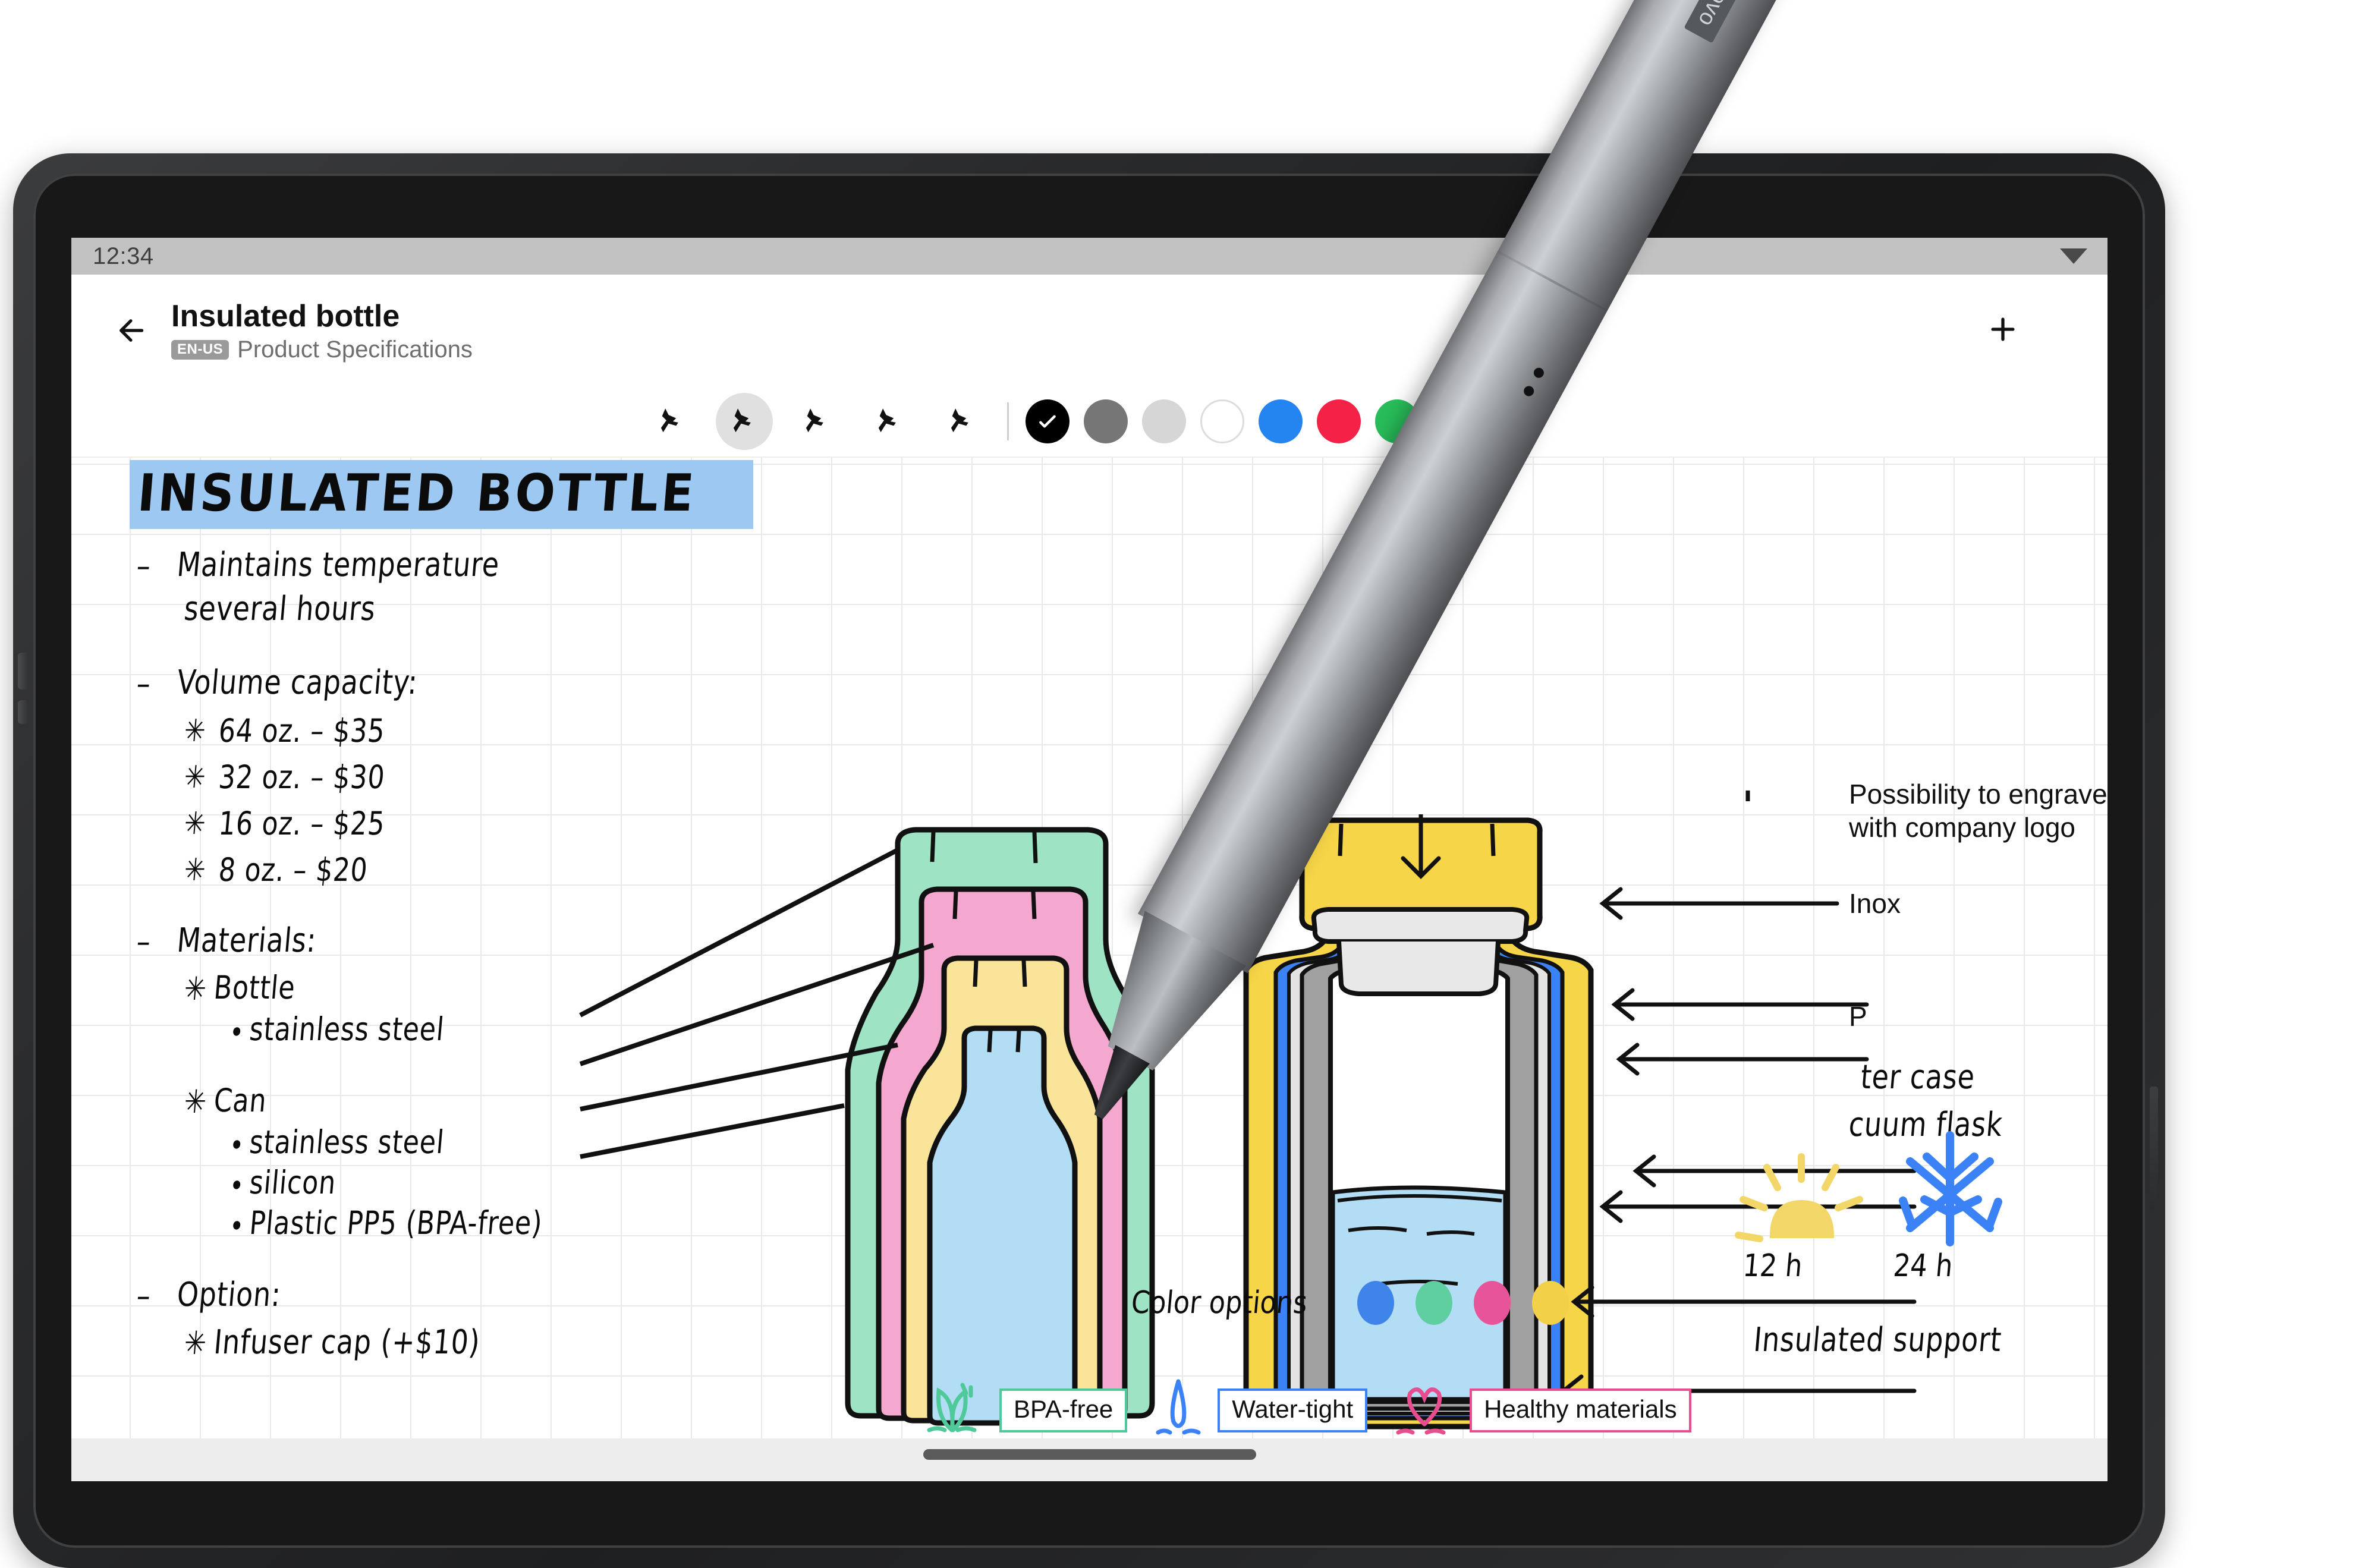 The width and height of the screenshot is (2378, 1568). Describe the element at coordinates (237, 1032) in the screenshot. I see `note-line-9-marker: •` at that location.